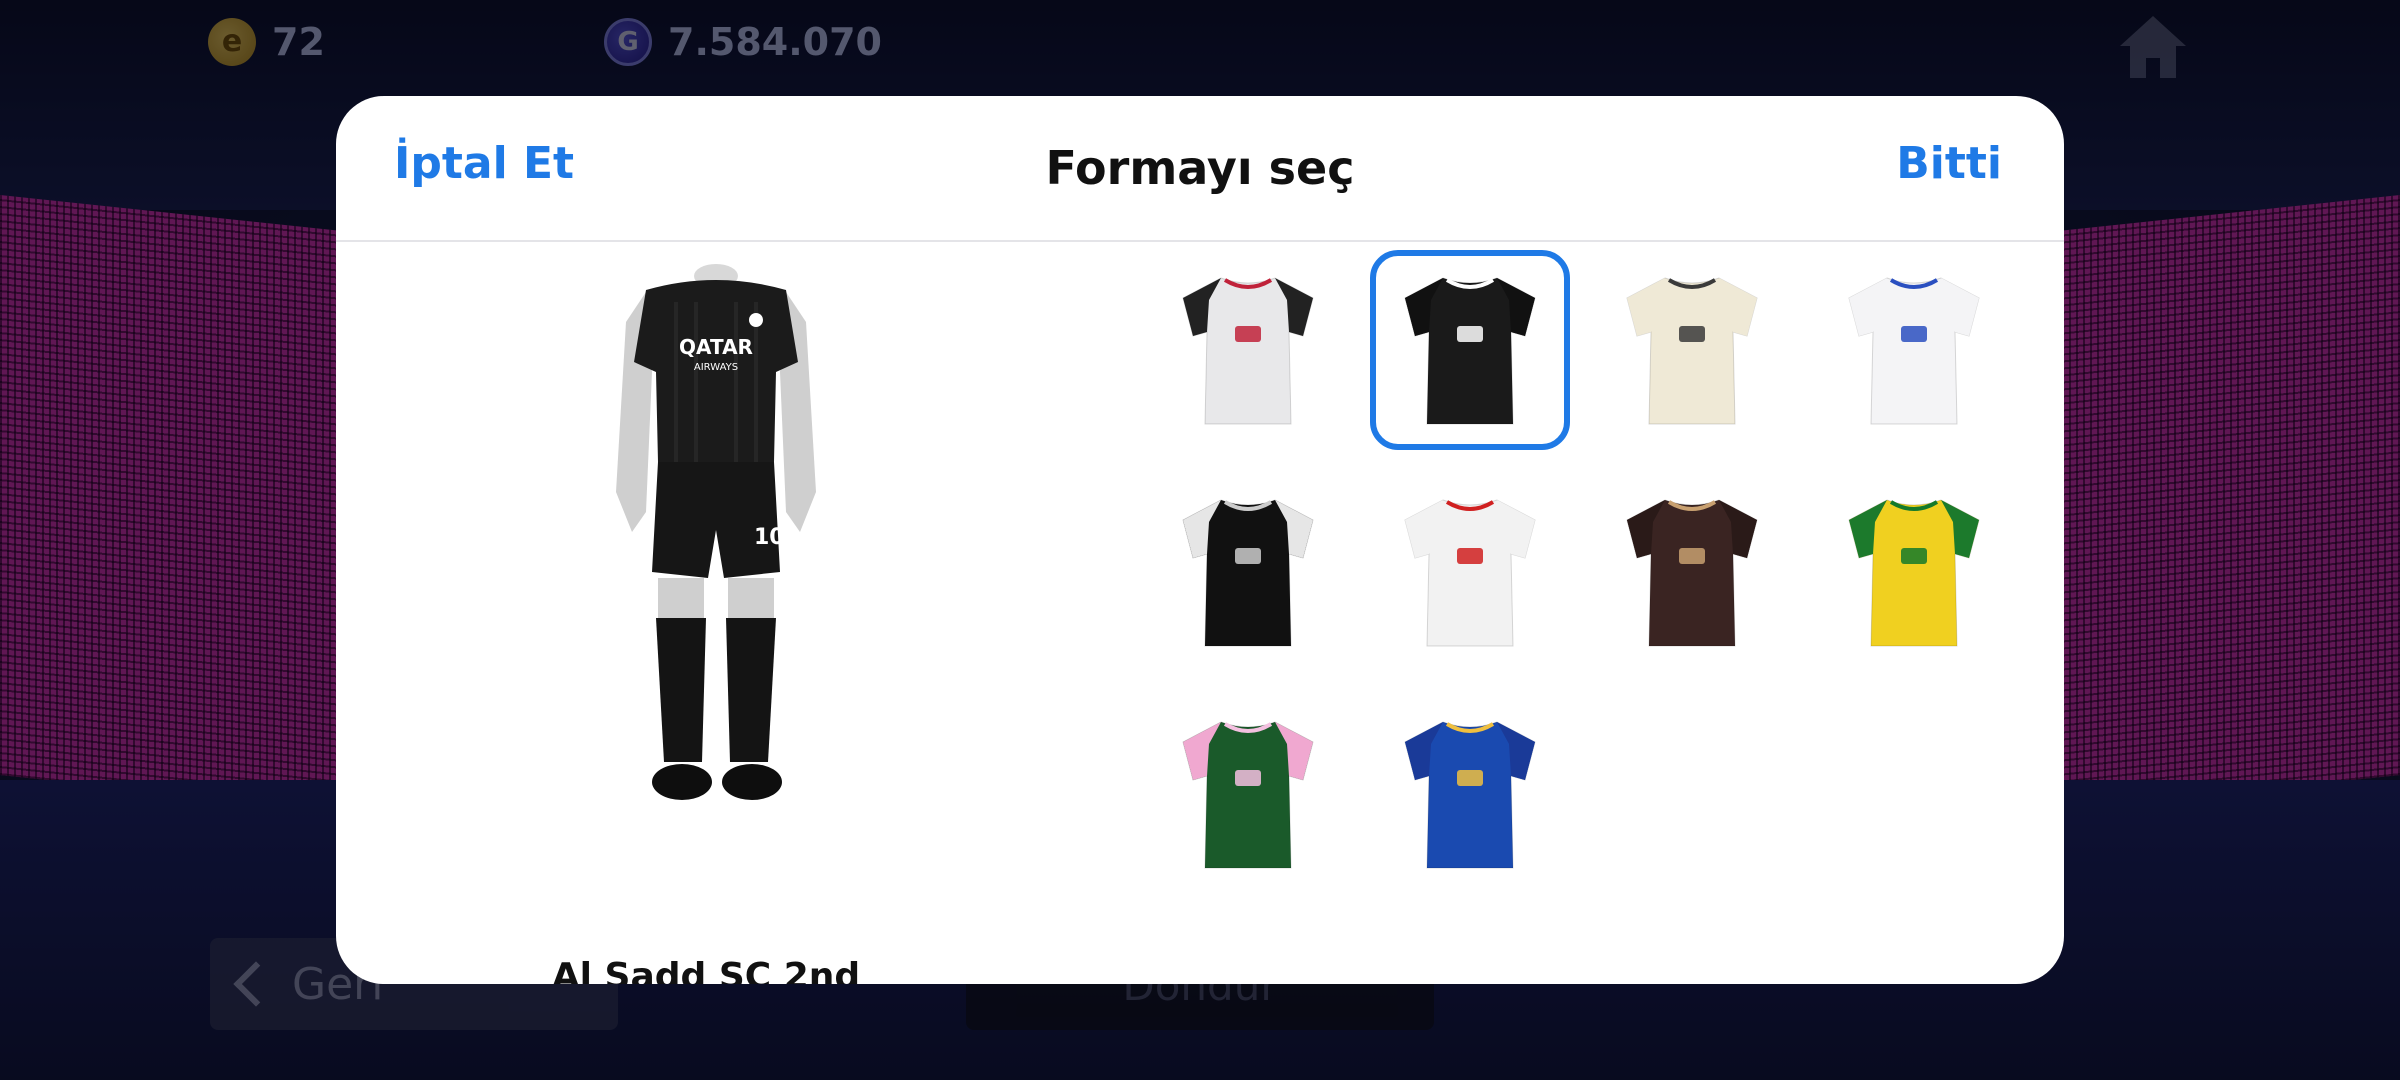 The width and height of the screenshot is (2400, 1080). Describe the element at coordinates (484, 163) in the screenshot. I see `cancel-button: İptal Et` at that location.